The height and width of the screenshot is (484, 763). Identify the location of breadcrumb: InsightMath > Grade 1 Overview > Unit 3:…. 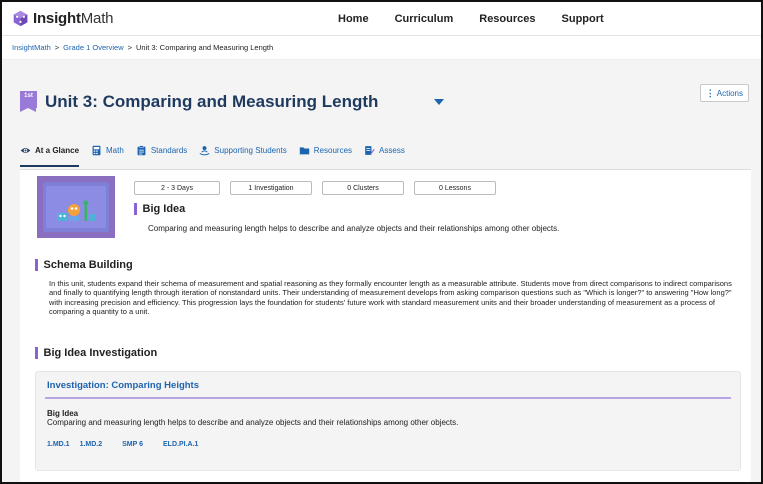
(381, 48).